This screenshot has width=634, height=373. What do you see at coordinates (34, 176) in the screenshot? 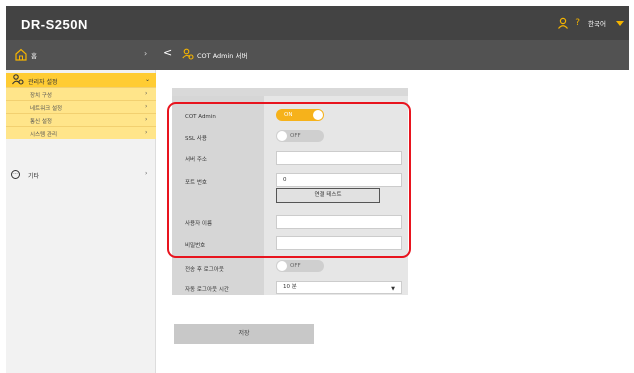
I see `sidebar-item-label: 기타` at bounding box center [34, 176].